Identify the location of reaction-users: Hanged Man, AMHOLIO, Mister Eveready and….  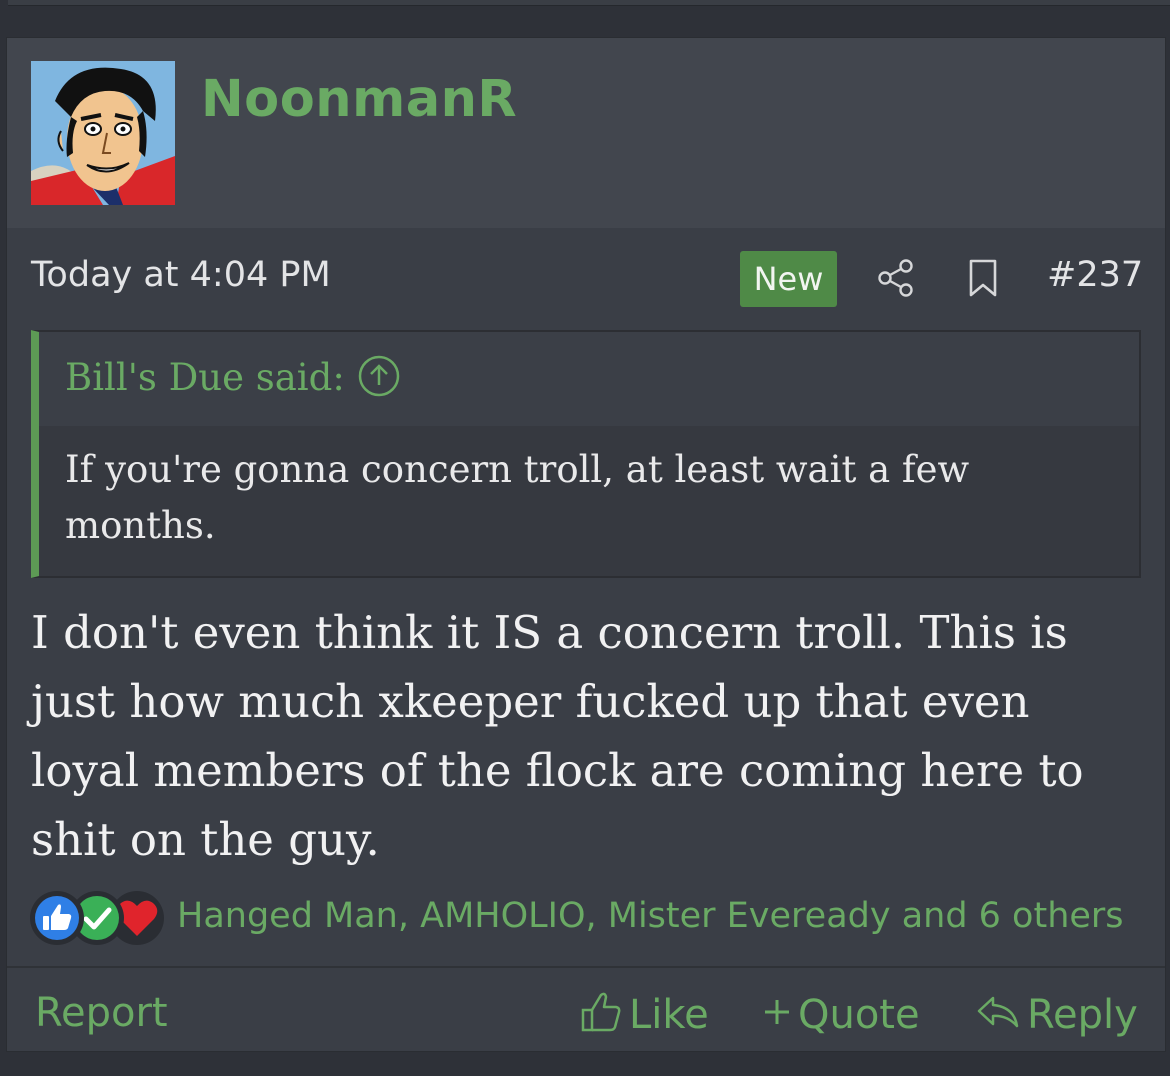
(650, 916).